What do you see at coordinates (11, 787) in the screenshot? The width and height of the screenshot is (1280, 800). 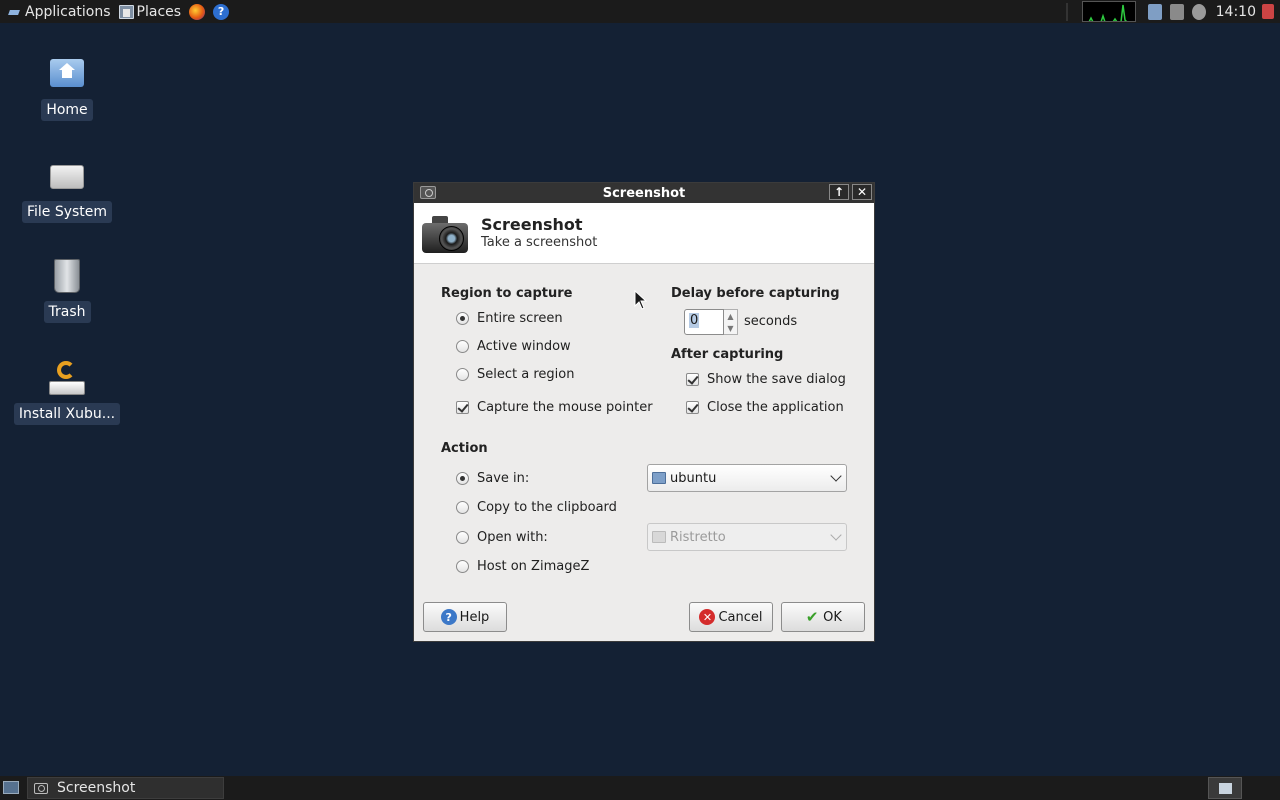 I see `show-desktop-icon` at bounding box center [11, 787].